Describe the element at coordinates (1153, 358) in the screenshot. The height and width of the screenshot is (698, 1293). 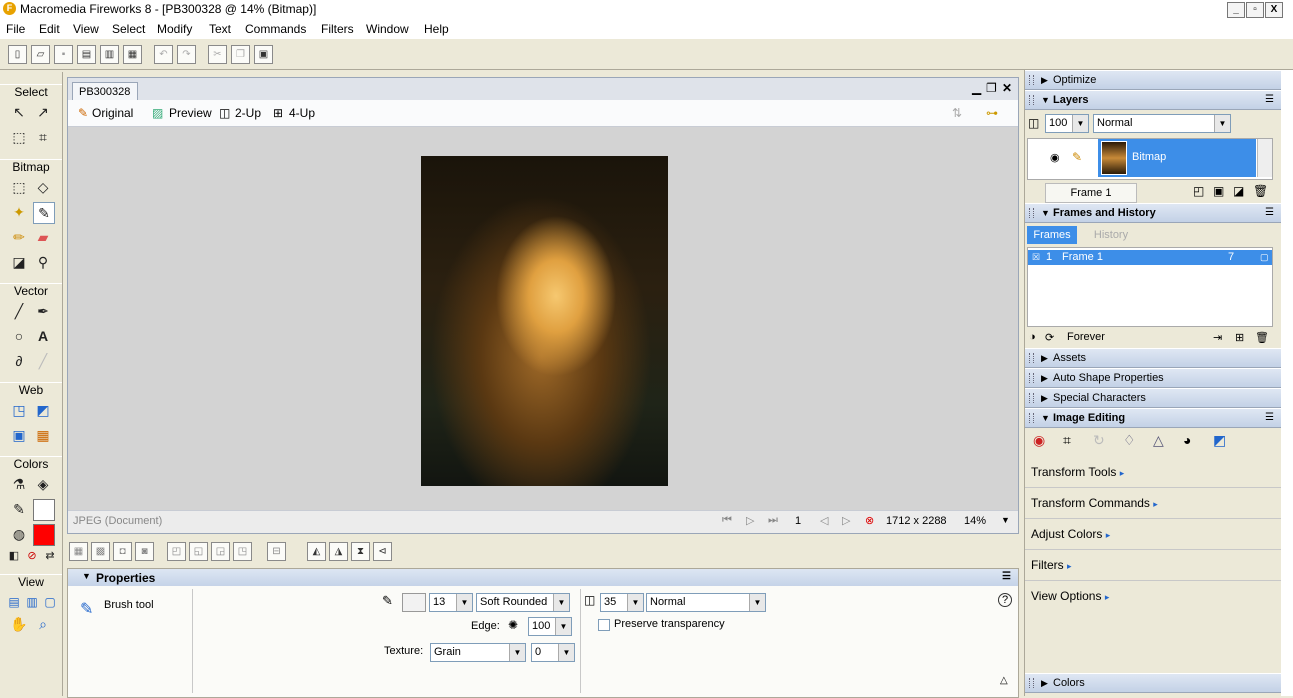
I see `assets-panel-header: ▶ Assets` at that location.